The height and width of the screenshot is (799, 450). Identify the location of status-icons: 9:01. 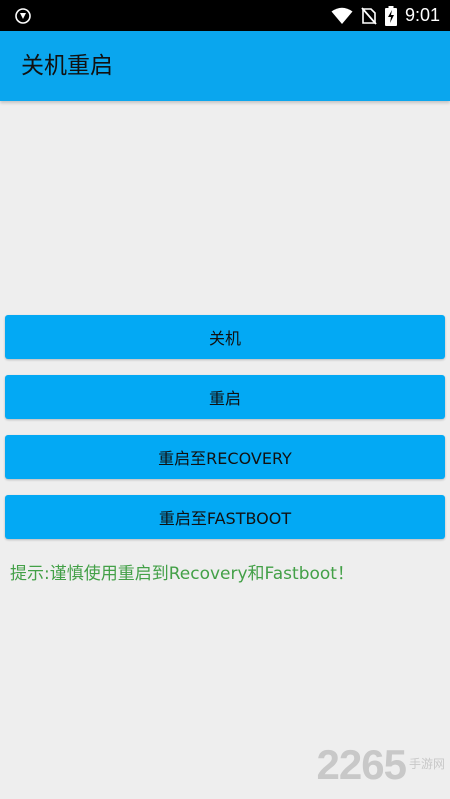
(385, 15).